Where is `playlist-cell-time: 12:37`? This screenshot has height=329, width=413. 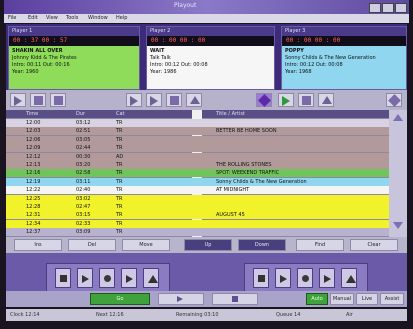
playlist-cell-time: 12:37 is located at coordinates (33, 232).